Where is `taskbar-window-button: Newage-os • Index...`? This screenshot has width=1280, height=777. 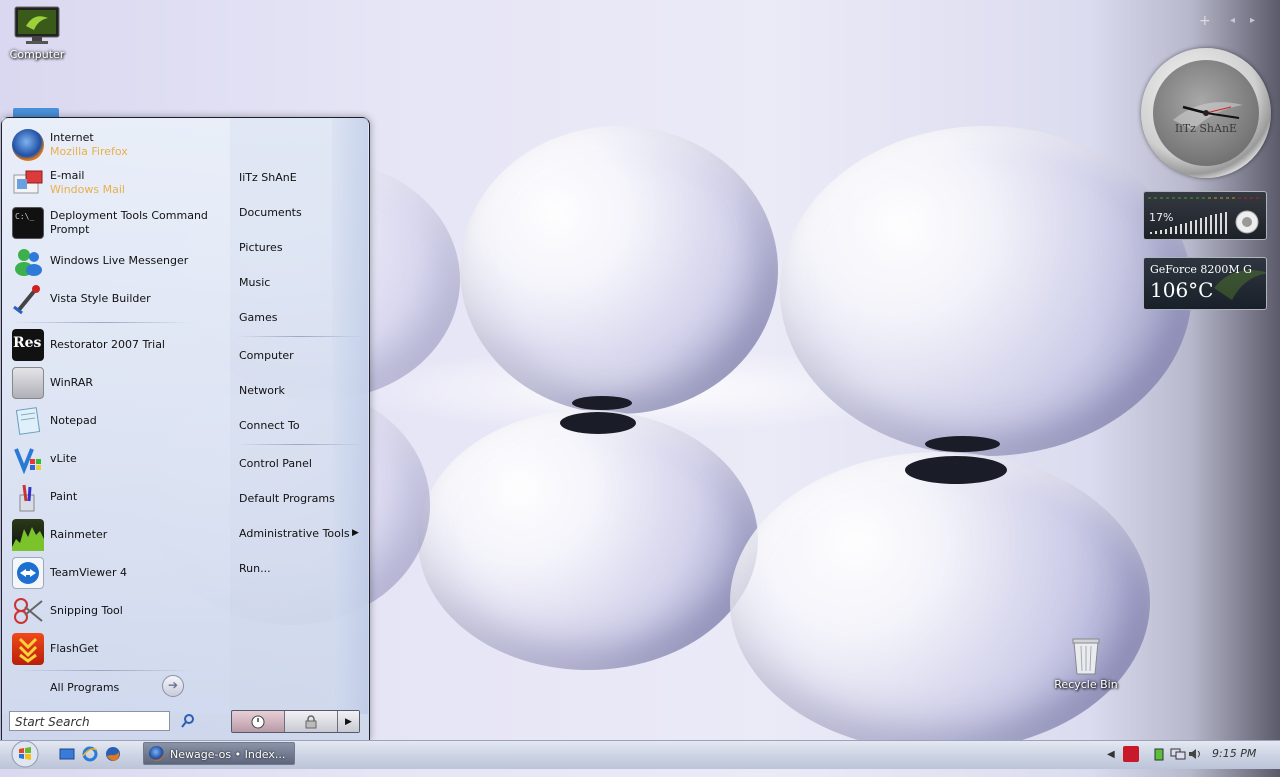 taskbar-window-button: Newage-os • Index... is located at coordinates (219, 753).